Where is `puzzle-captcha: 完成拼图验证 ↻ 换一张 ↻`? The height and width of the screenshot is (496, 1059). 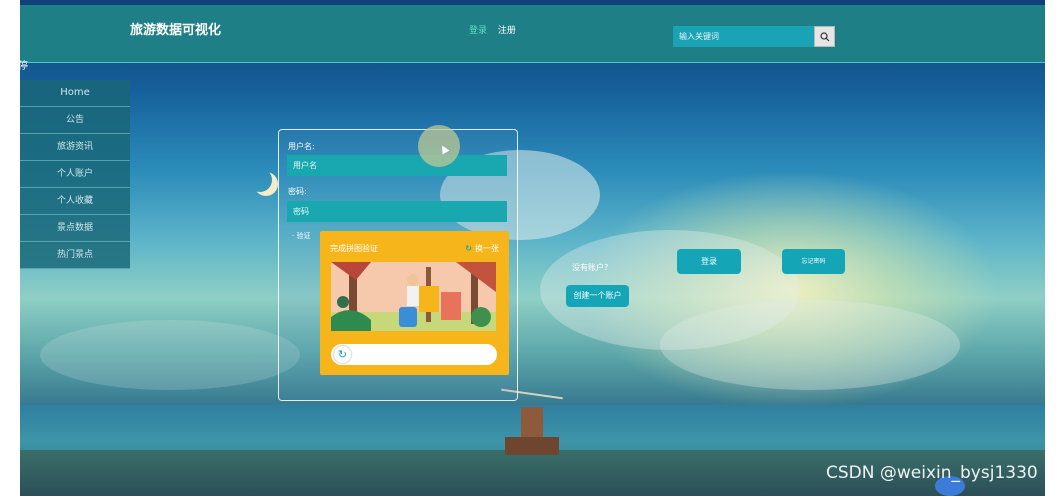
puzzle-captcha: 完成拼图验证 ↻ 换一张 ↻ is located at coordinates (414, 303).